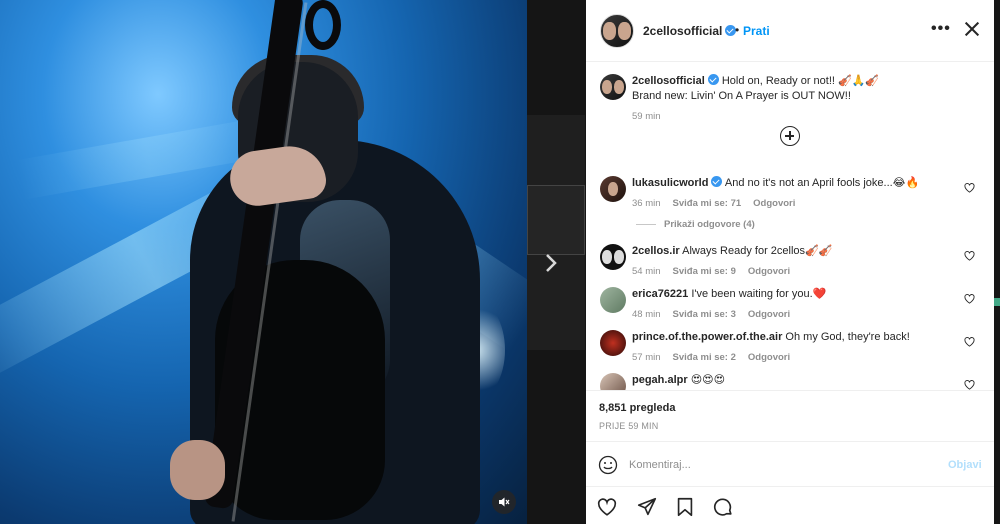  Describe the element at coordinates (660, 380) in the screenshot. I see `comment-username: pegah.alpr` at that location.